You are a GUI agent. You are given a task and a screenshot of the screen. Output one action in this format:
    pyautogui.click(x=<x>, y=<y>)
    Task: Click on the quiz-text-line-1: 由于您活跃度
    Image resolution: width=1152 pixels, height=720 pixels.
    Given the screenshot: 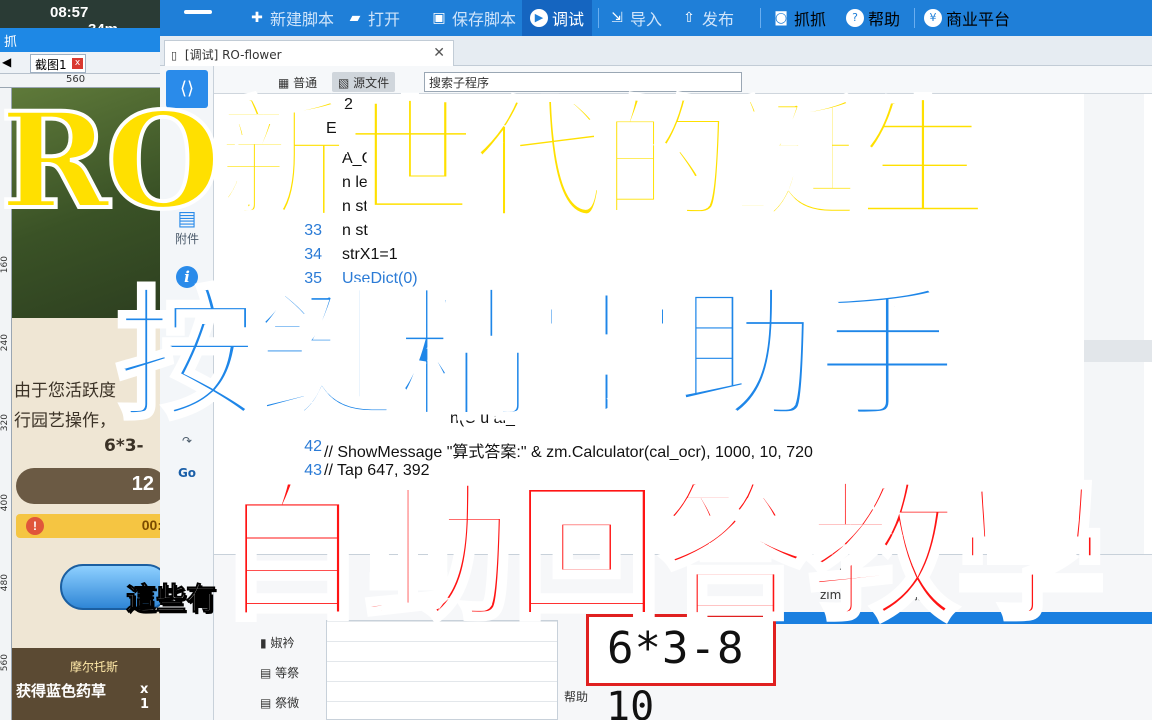 What is the action you would take?
    pyautogui.click(x=65, y=391)
    